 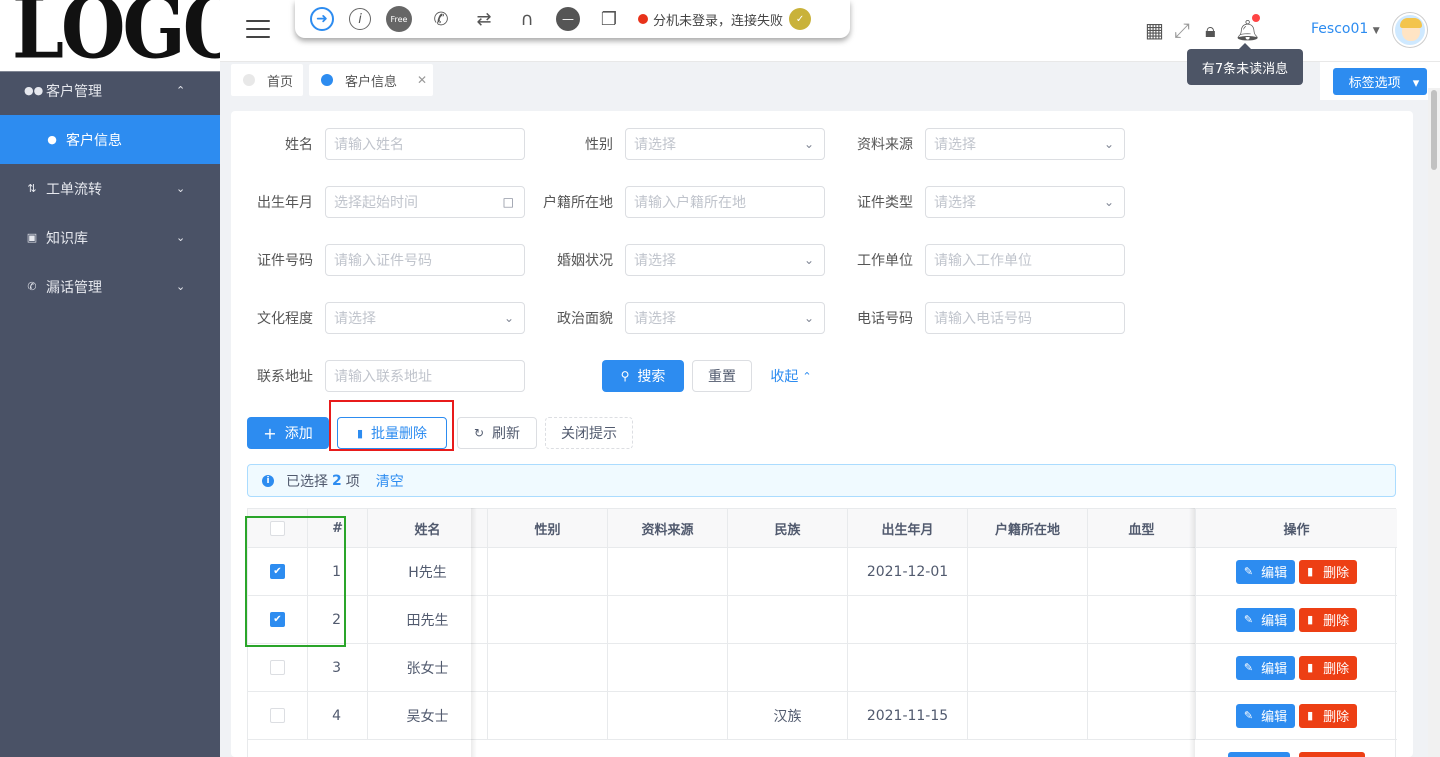 What do you see at coordinates (908, 572) in the screenshot?
I see `table-cell-birth: 2021-12-01` at bounding box center [908, 572].